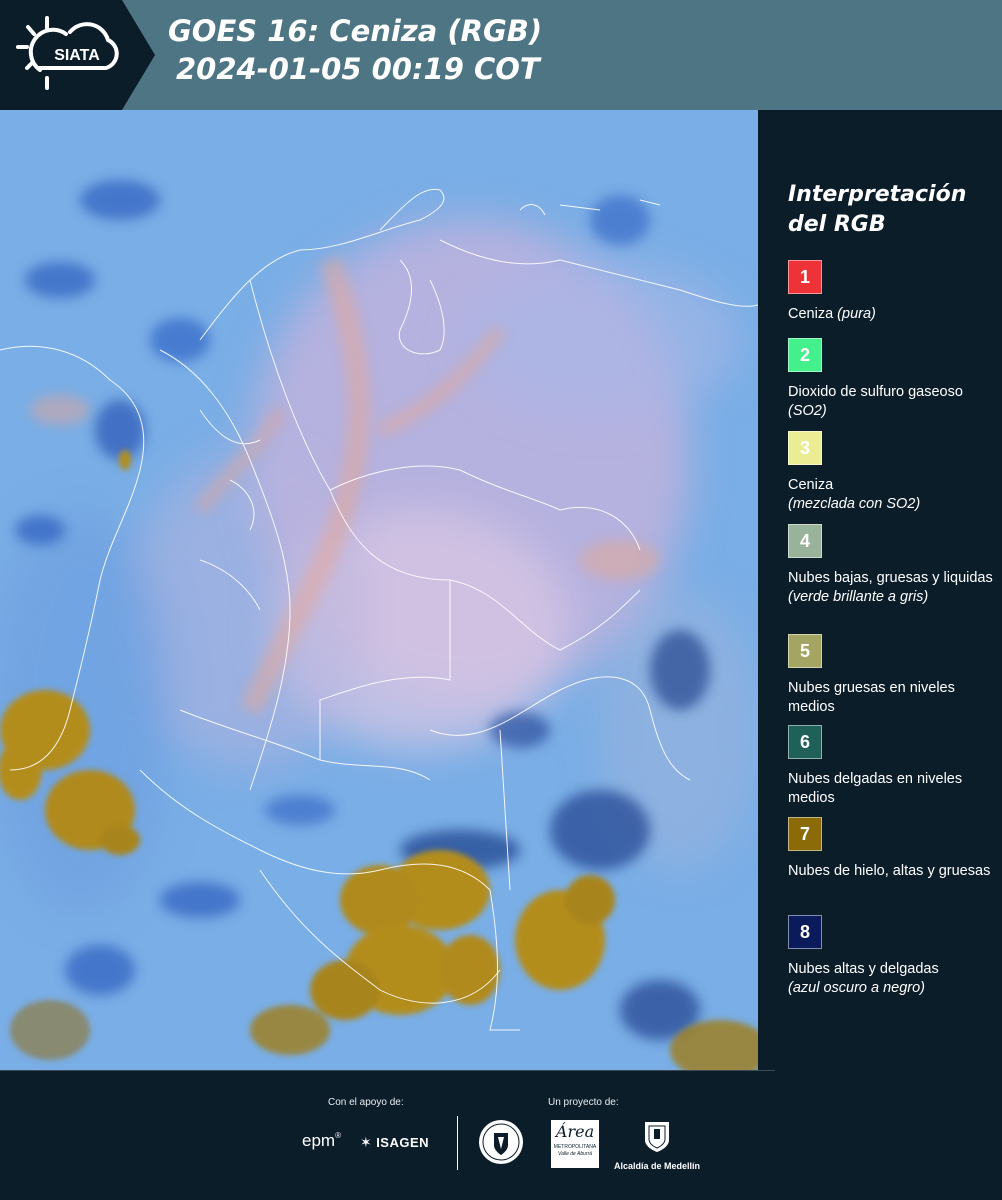 This screenshot has height=1200, width=1002. I want to click on support-caption: Con el apoyo de:, so click(366, 1102).